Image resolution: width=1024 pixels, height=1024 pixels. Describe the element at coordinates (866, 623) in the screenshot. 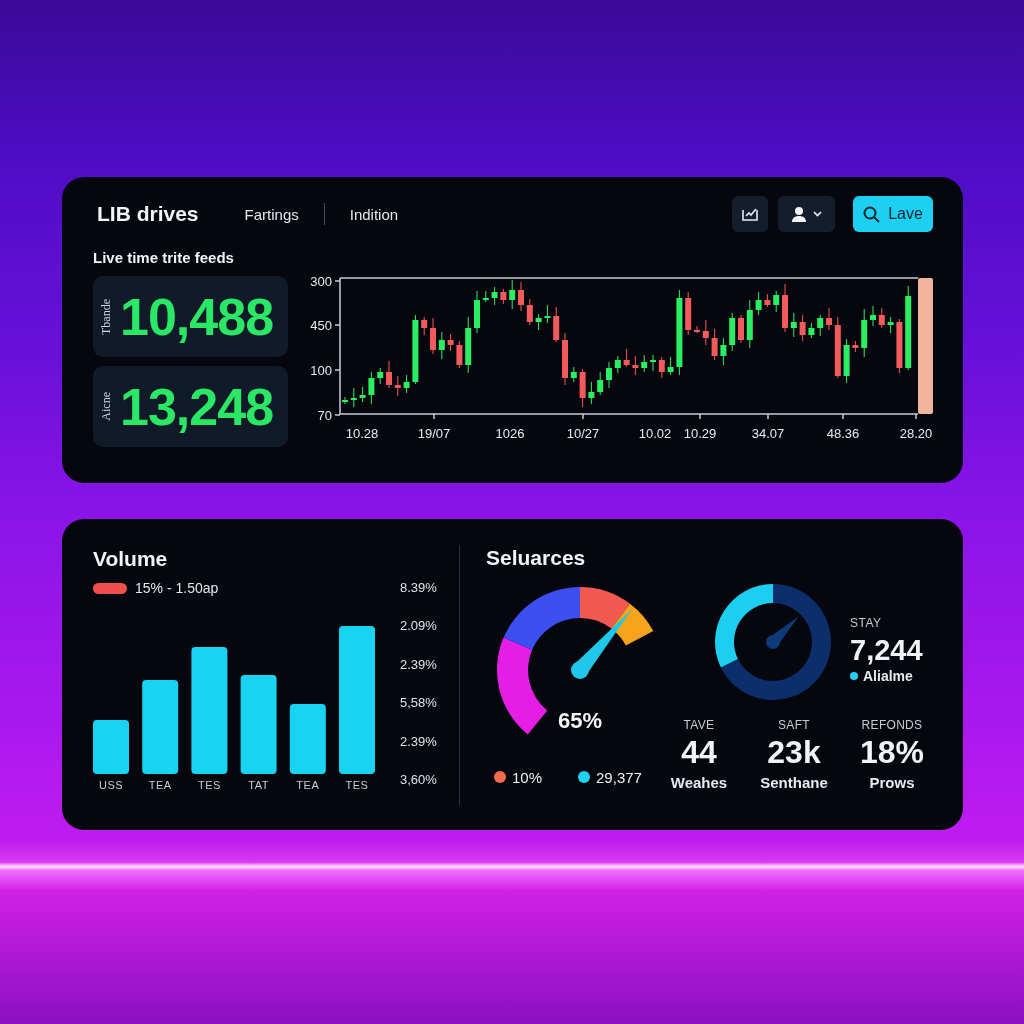

I see `summary-label: STAY` at that location.